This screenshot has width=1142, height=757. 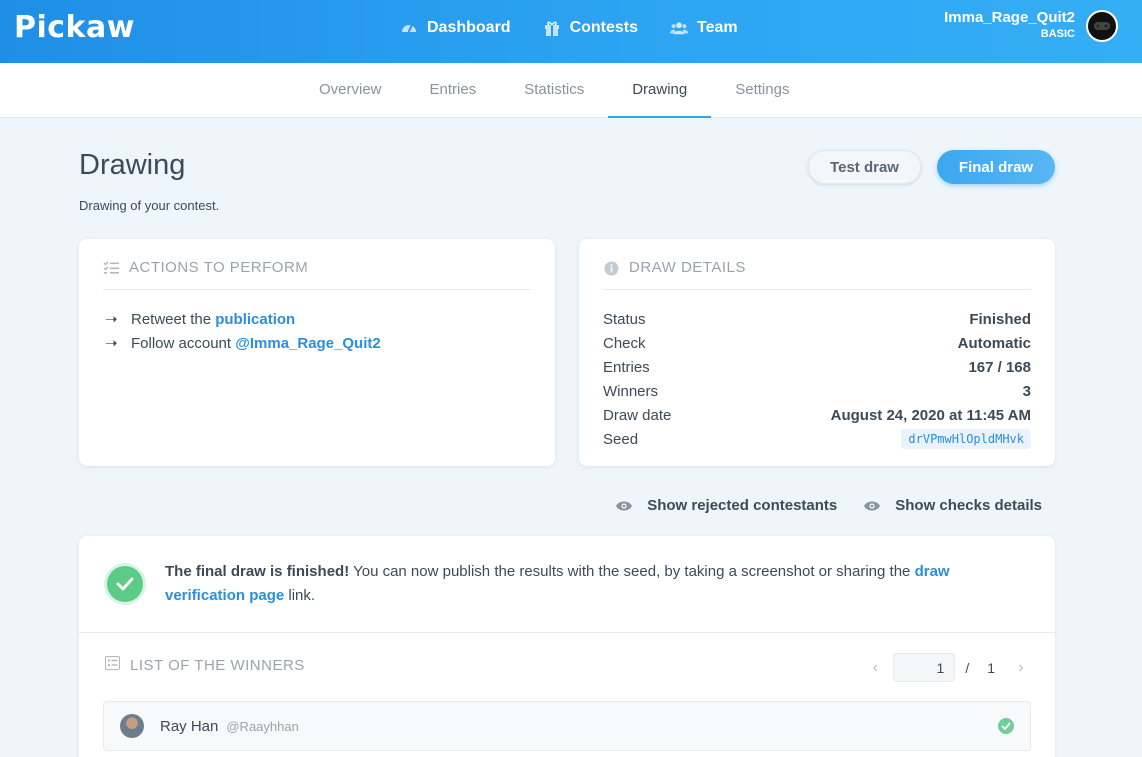 I want to click on show-rejected-toggle: Show rejected contestants, so click(x=726, y=505).